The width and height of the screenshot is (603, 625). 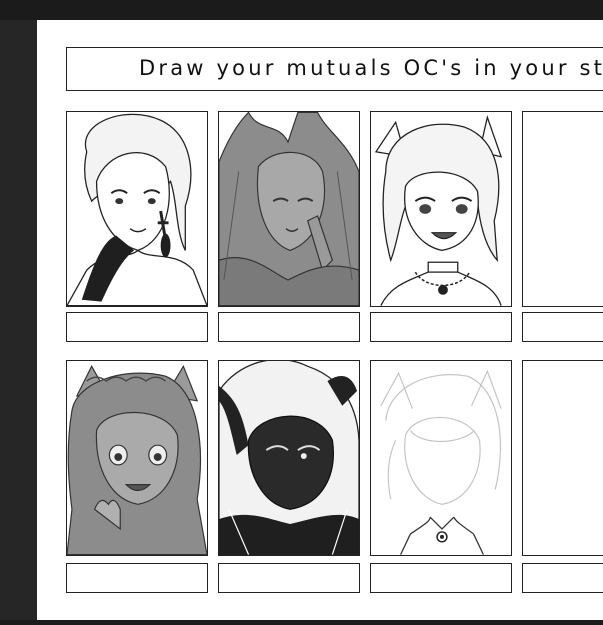 I want to click on title-frame: Draw your mutuals OC's in your style, so click(x=334, y=69).